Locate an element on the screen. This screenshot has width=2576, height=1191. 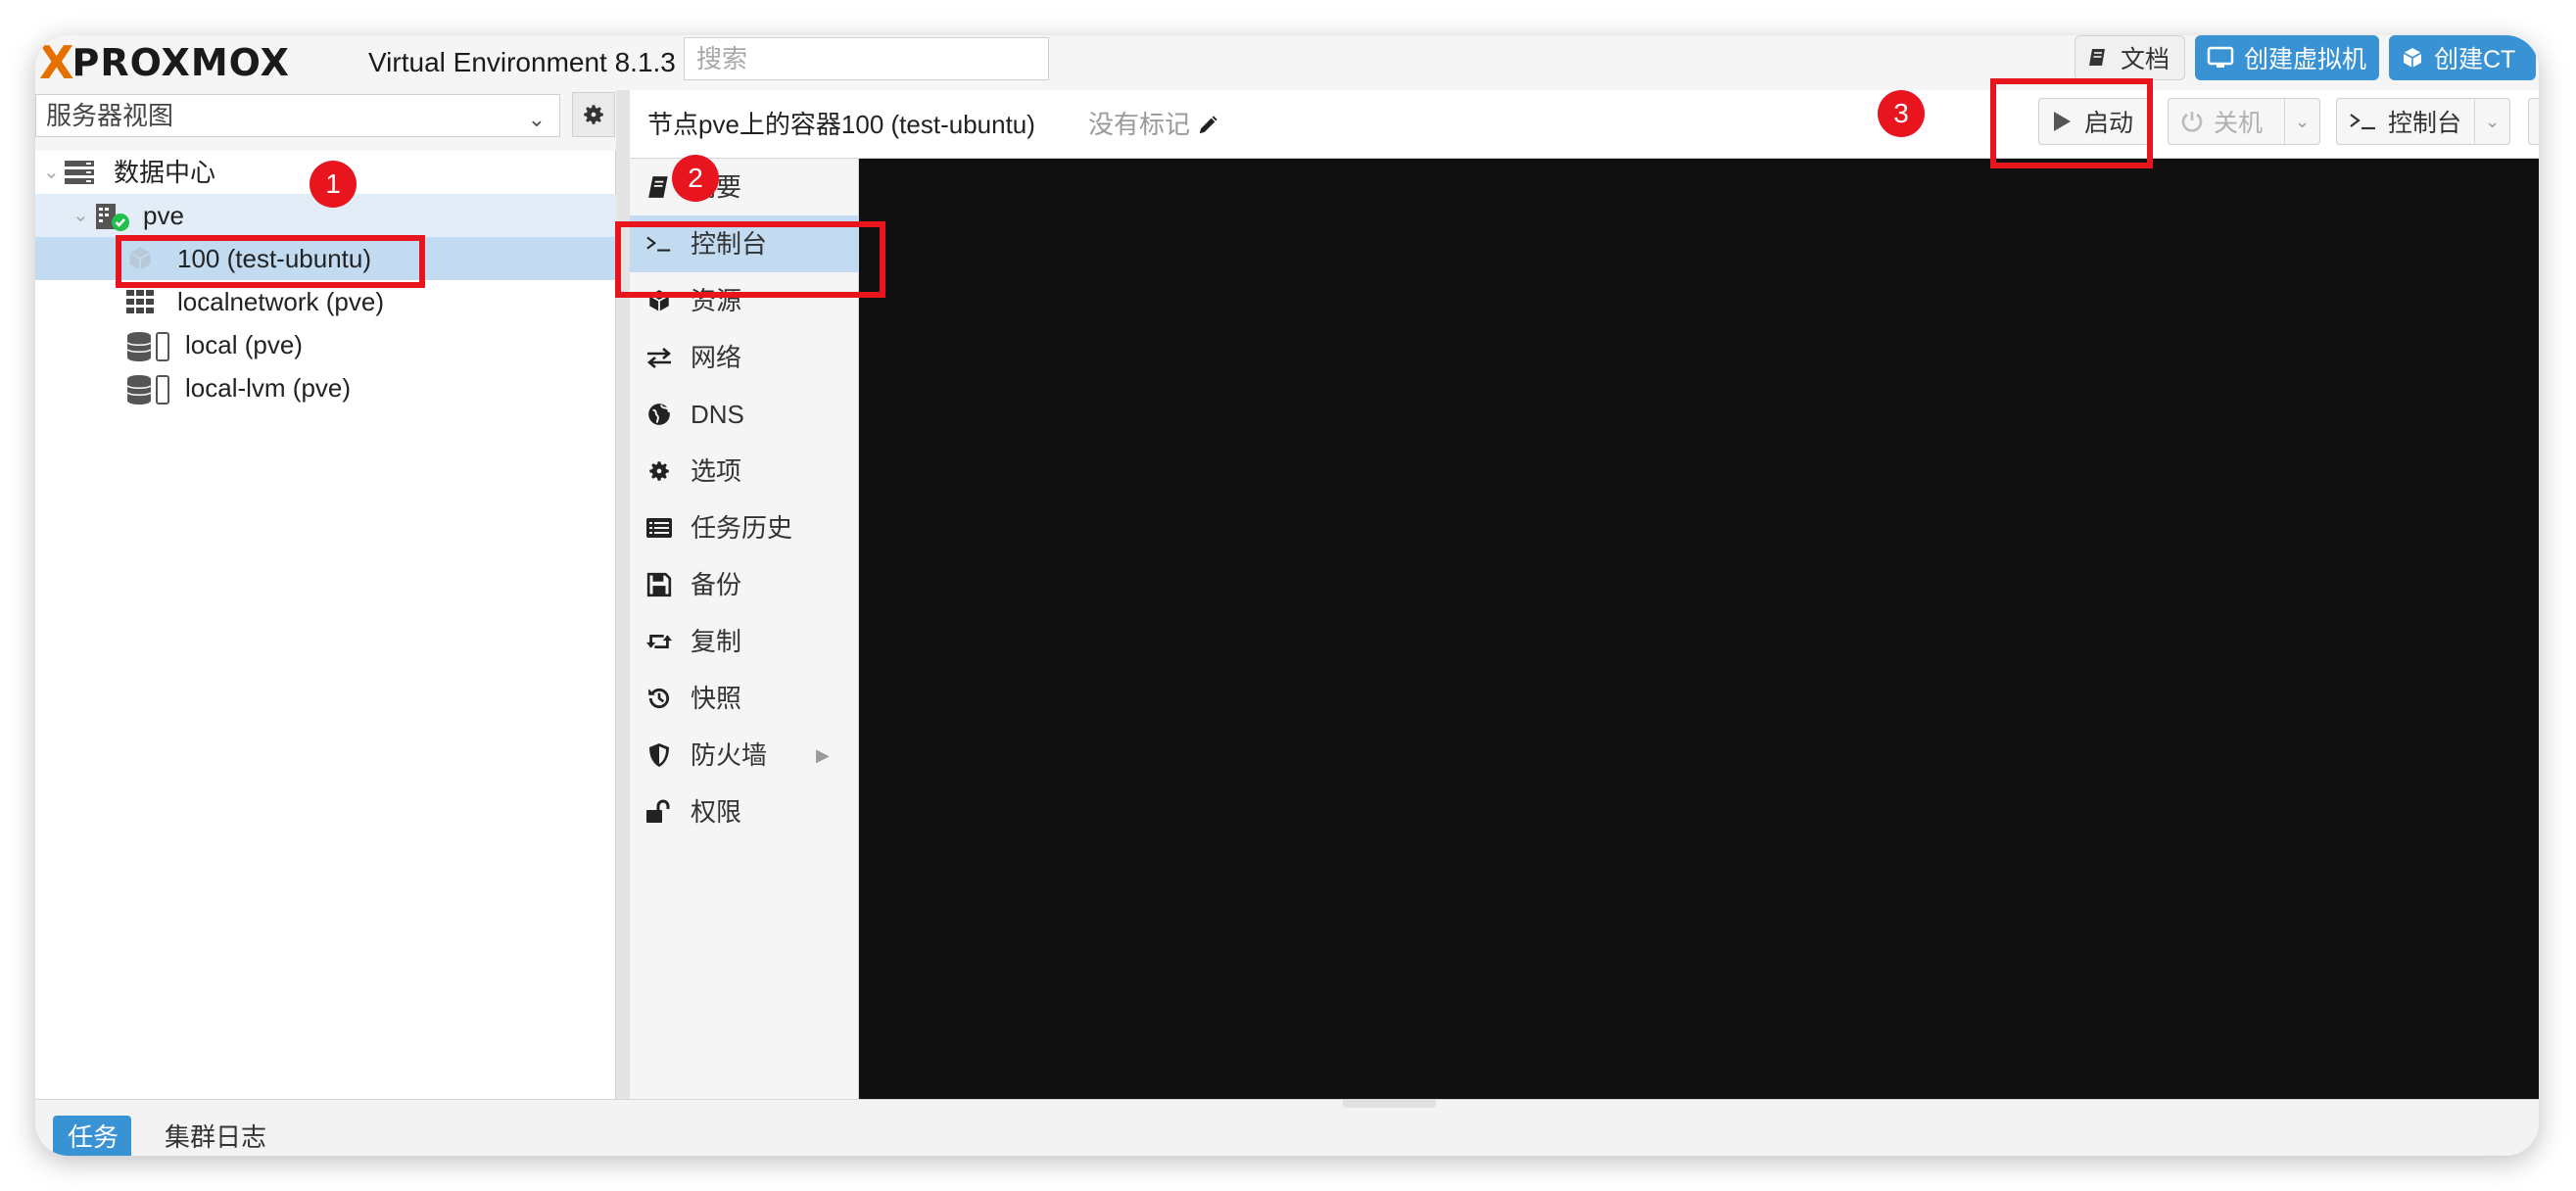
menu-item-label: 快照 is located at coordinates (716, 698).